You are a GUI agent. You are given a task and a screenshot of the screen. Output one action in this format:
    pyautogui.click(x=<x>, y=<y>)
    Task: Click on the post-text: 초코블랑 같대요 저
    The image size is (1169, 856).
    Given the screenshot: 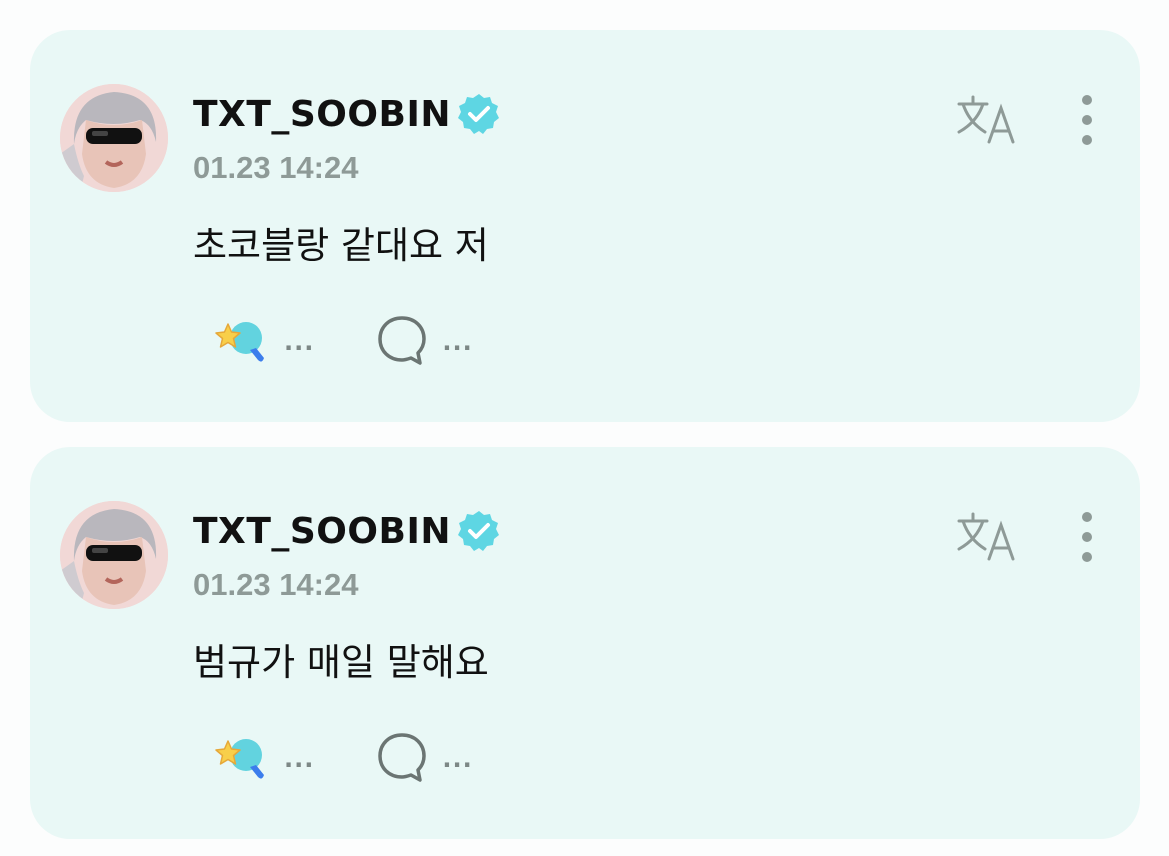 What is the action you would take?
    pyautogui.click(x=341, y=245)
    